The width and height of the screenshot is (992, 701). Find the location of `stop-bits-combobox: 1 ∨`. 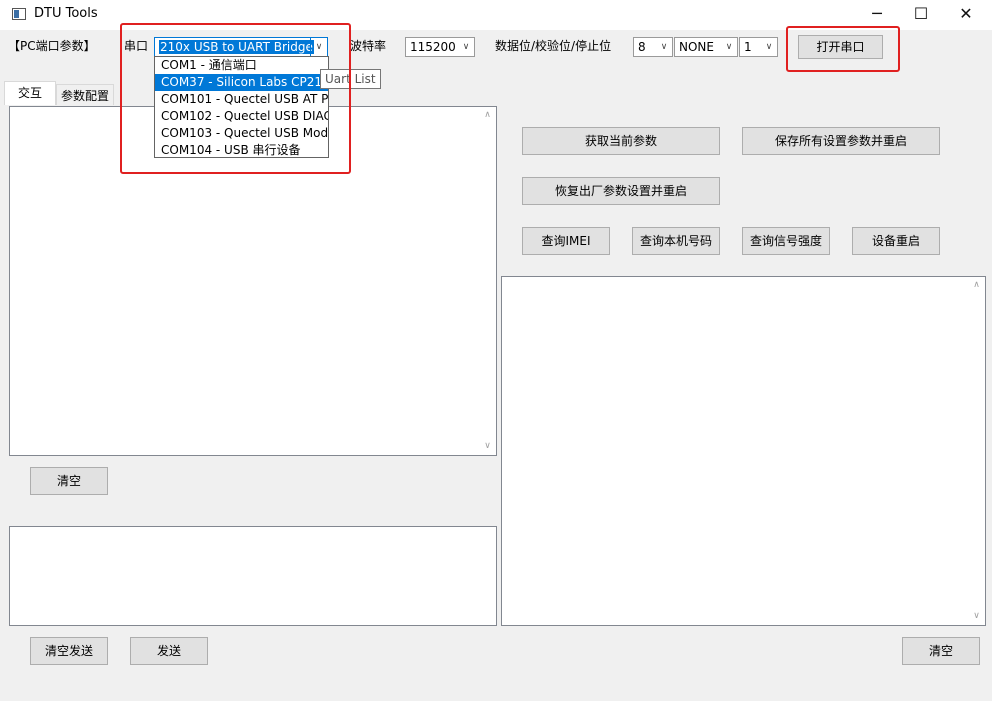

stop-bits-combobox: 1 ∨ is located at coordinates (758, 47).